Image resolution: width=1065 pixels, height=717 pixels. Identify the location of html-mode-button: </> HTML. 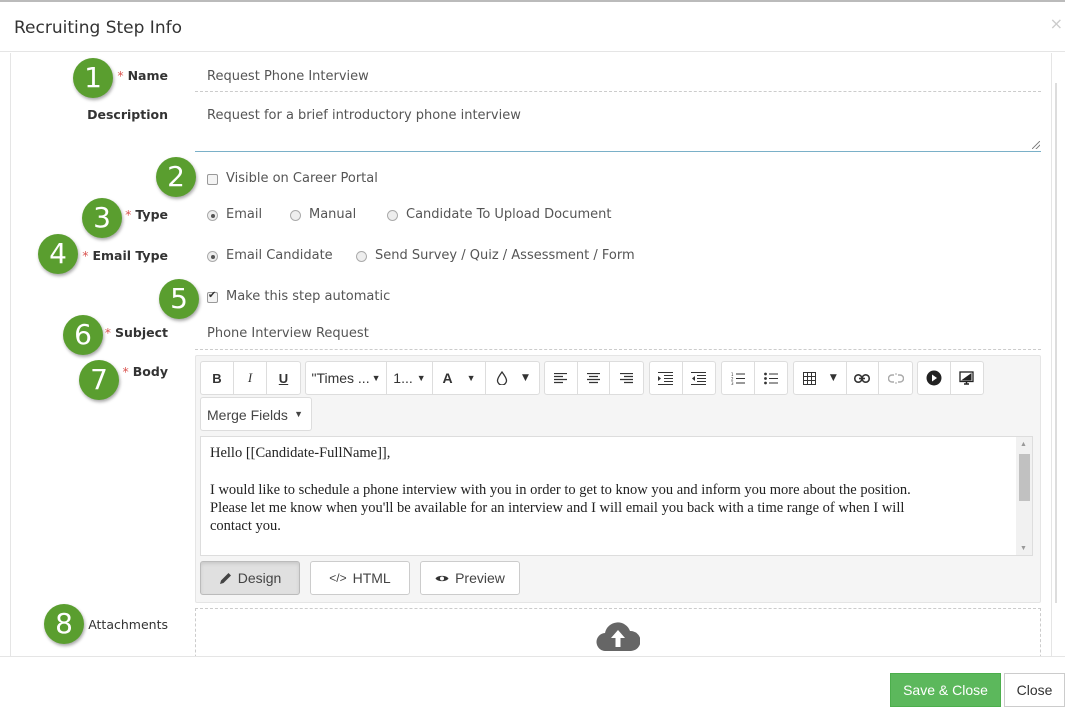
(360, 578).